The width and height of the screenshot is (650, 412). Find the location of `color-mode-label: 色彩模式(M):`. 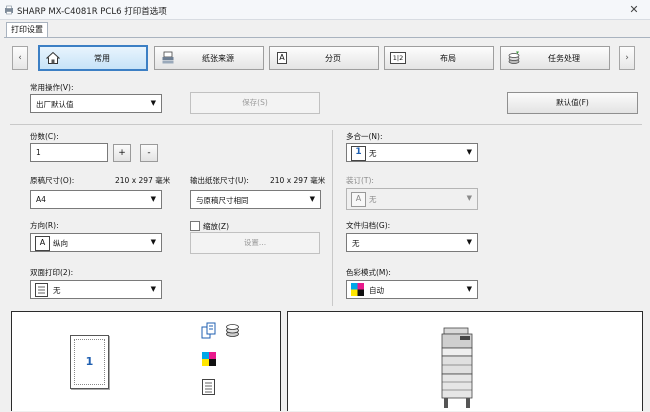

color-mode-label: 色彩模式(M): is located at coordinates (368, 272).